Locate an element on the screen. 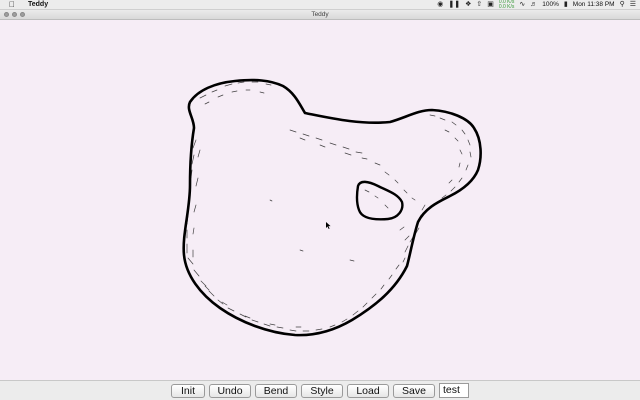 The image size is (640, 400). style-button: Style is located at coordinates (322, 390).